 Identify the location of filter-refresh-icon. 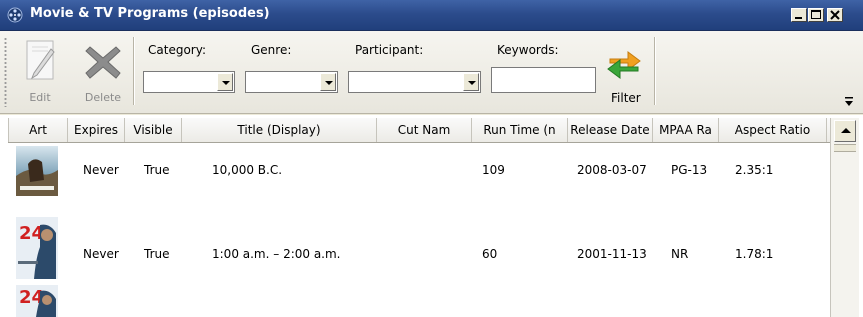
(624, 65).